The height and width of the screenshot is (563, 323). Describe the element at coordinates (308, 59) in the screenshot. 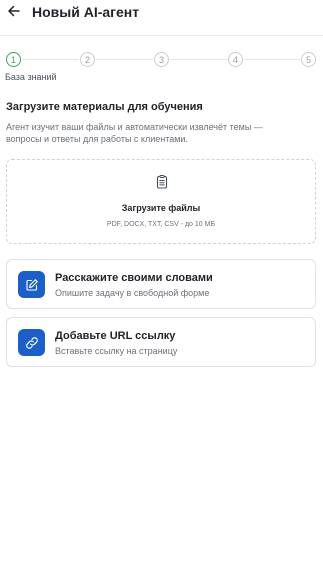

I see `step-5: 5` at that location.